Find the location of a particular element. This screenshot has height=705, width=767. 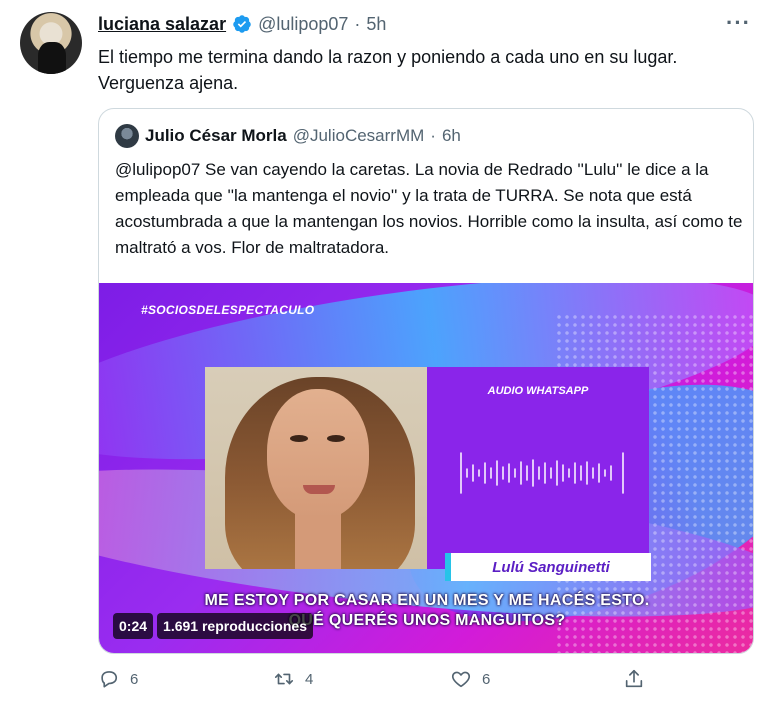

photo-face is located at coordinates (318, 454).